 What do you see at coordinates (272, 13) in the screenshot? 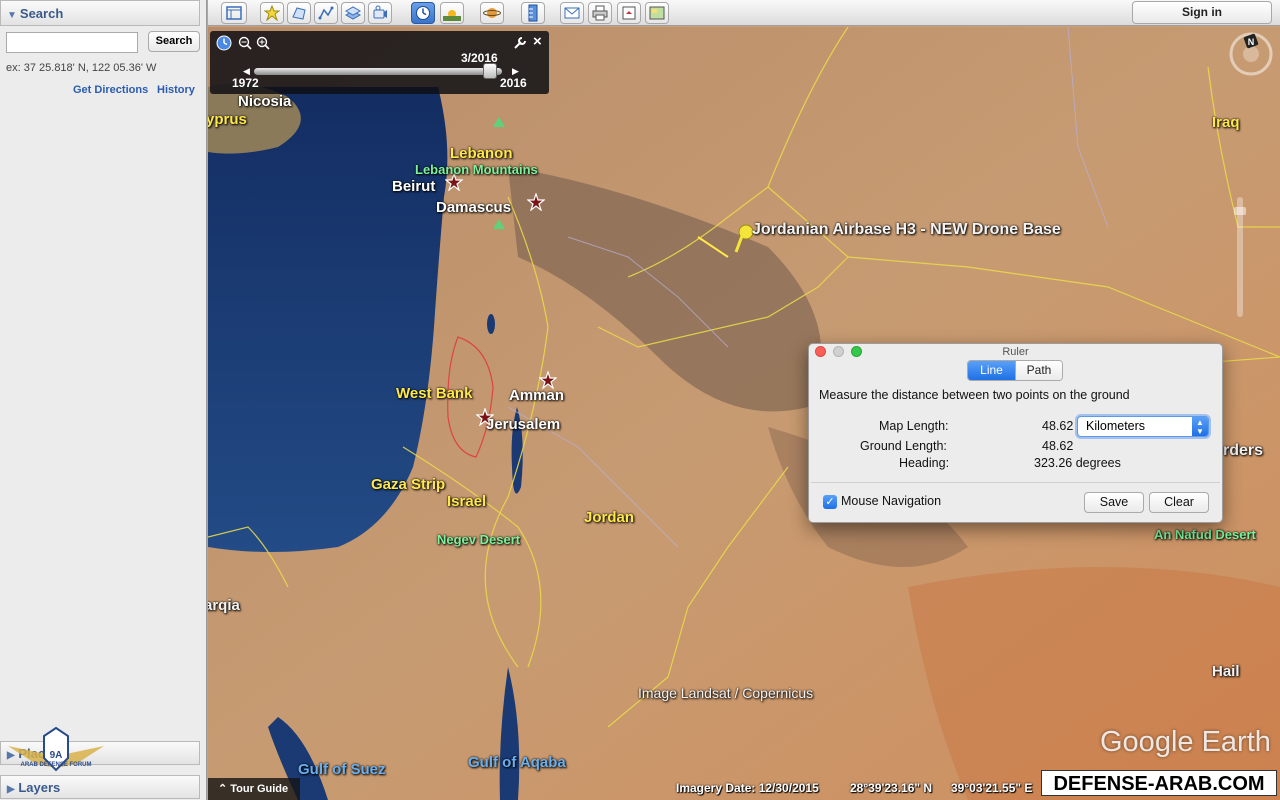
I see `placemark-icon` at bounding box center [272, 13].